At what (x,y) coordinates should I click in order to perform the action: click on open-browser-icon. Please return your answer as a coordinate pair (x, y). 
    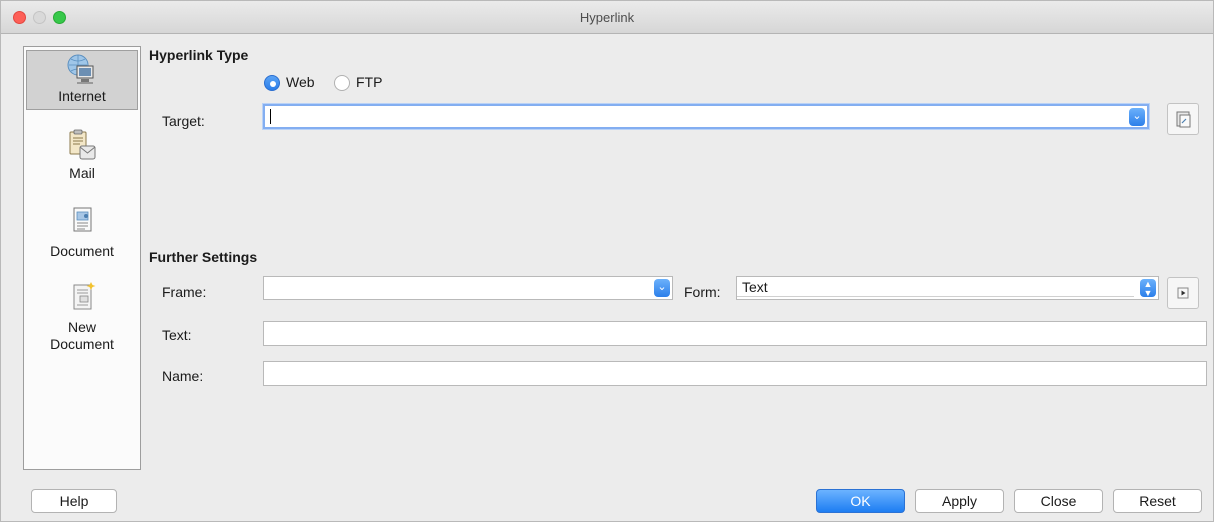
    Looking at the image, I should click on (1183, 119).